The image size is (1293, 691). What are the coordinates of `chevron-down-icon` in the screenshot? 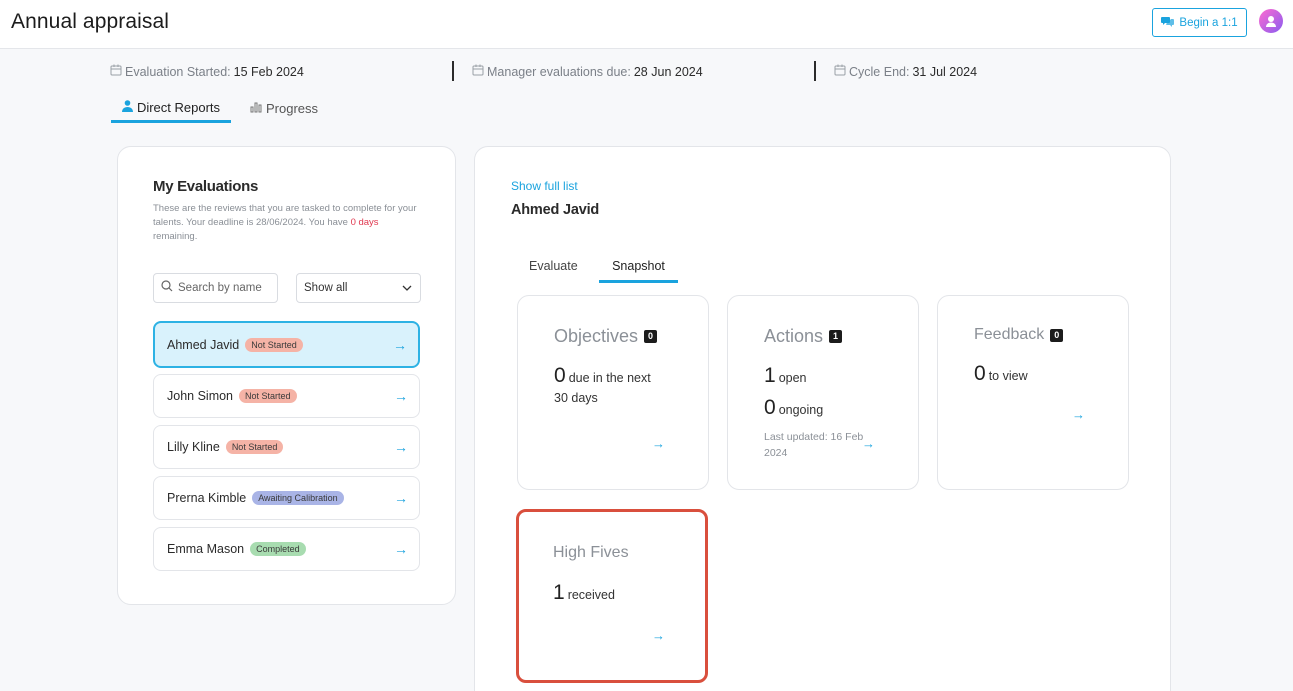 It's located at (407, 288).